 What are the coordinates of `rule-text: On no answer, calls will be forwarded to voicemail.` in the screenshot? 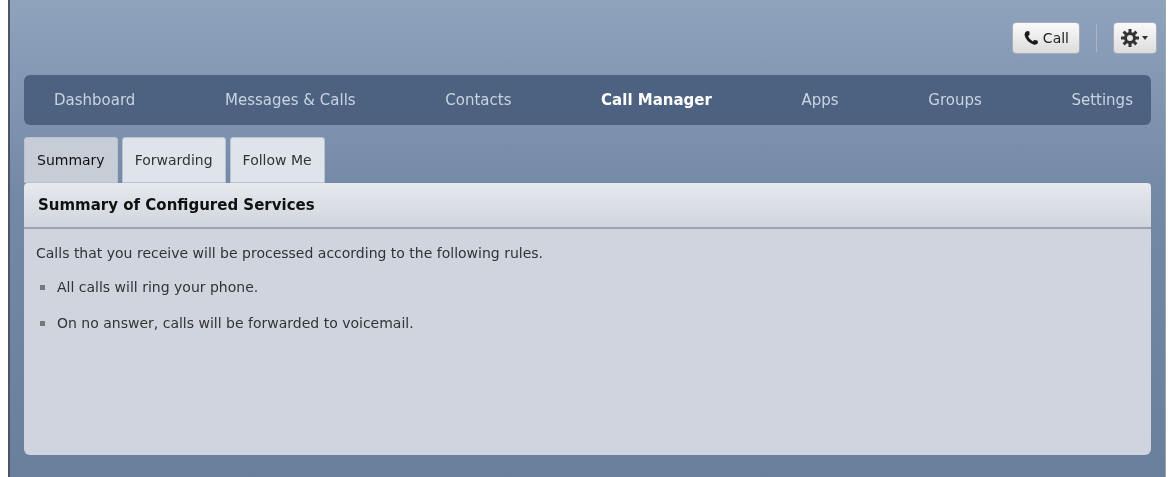 It's located at (235, 323).